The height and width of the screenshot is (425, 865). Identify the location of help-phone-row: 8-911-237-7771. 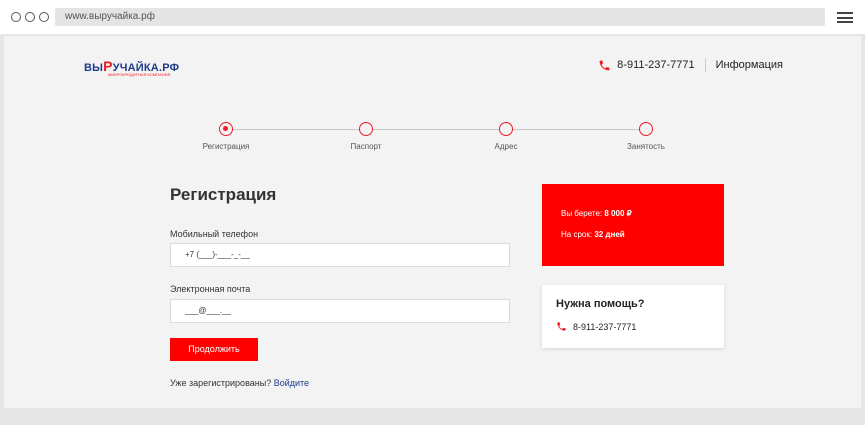
(640, 326).